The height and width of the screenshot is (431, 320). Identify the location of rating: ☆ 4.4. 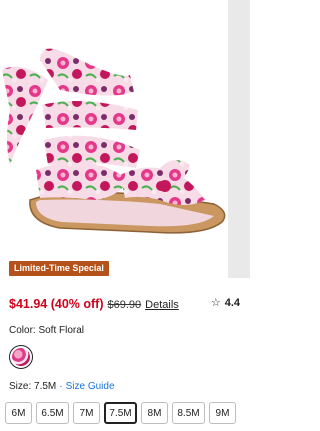
(225, 303).